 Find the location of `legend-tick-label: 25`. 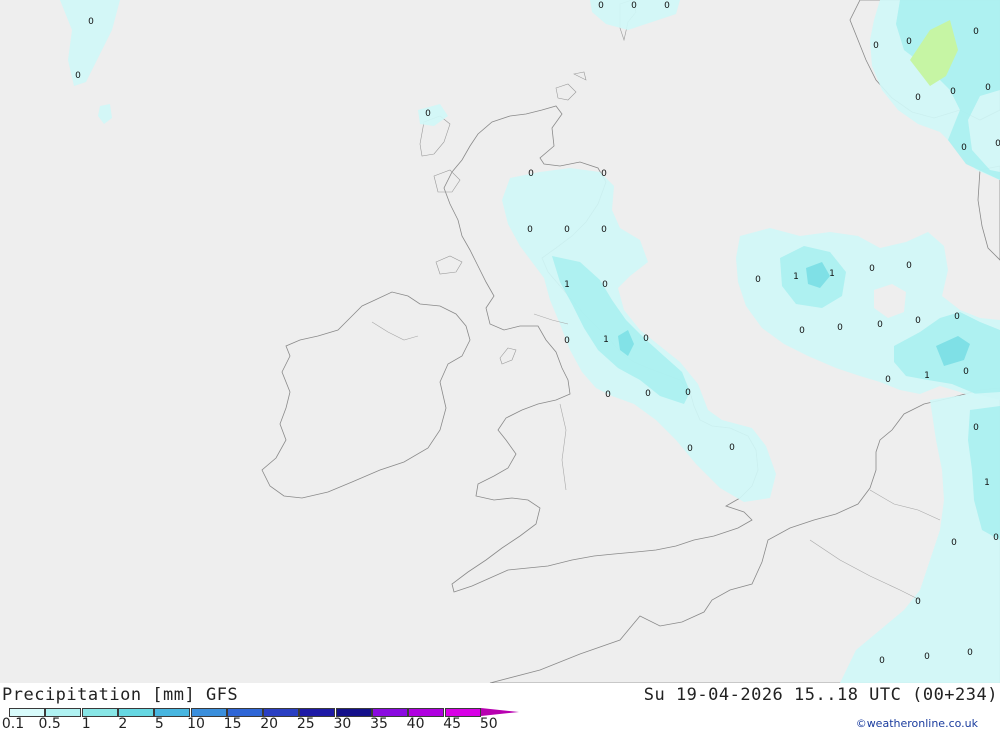

legend-tick-label: 25 is located at coordinates (305, 724).